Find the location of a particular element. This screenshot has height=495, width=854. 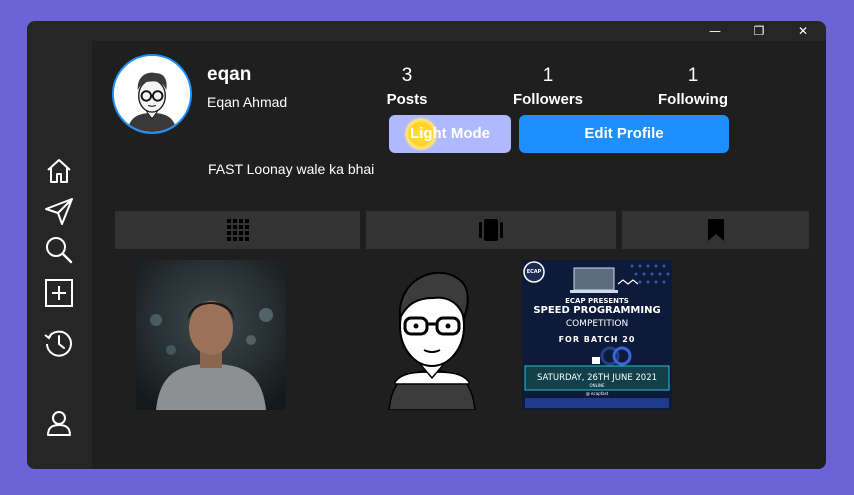

avatar-cartoon-icon is located at coordinates (152, 94).